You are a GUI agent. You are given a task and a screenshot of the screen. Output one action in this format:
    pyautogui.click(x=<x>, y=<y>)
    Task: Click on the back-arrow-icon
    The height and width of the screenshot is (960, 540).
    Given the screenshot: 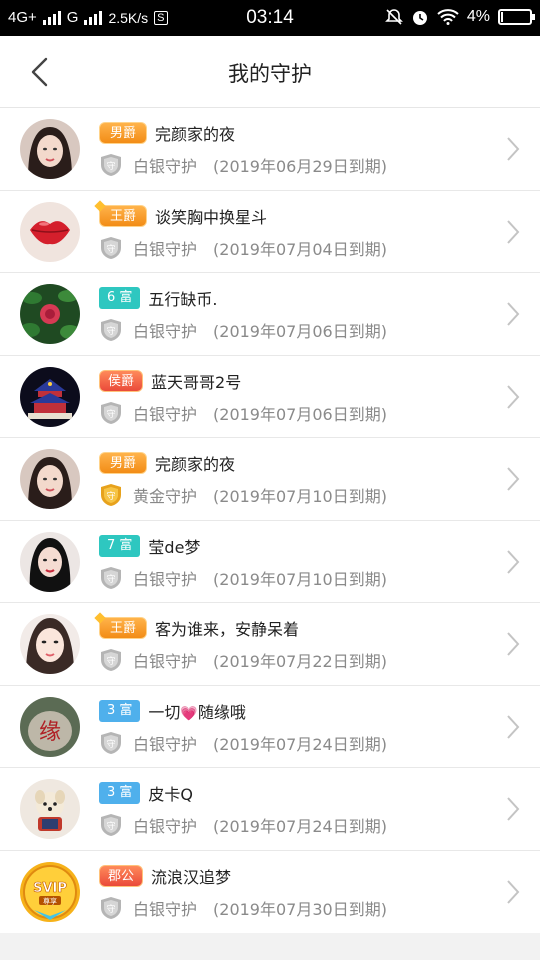 What is the action you would take?
    pyautogui.click(x=39, y=72)
    